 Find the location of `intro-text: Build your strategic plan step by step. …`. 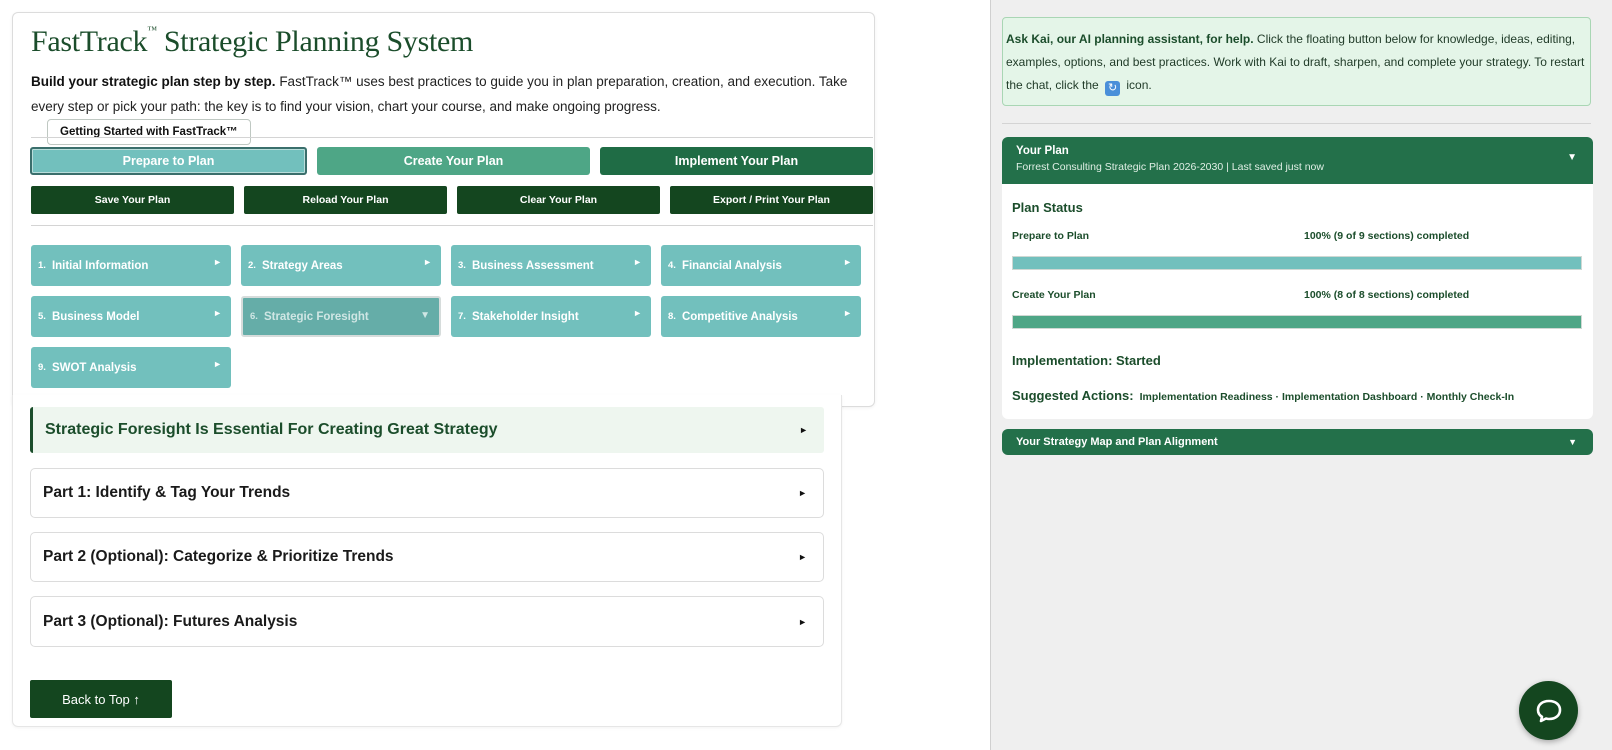

intro-text: Build your strategic plan step by step. … is located at coordinates (446, 107).